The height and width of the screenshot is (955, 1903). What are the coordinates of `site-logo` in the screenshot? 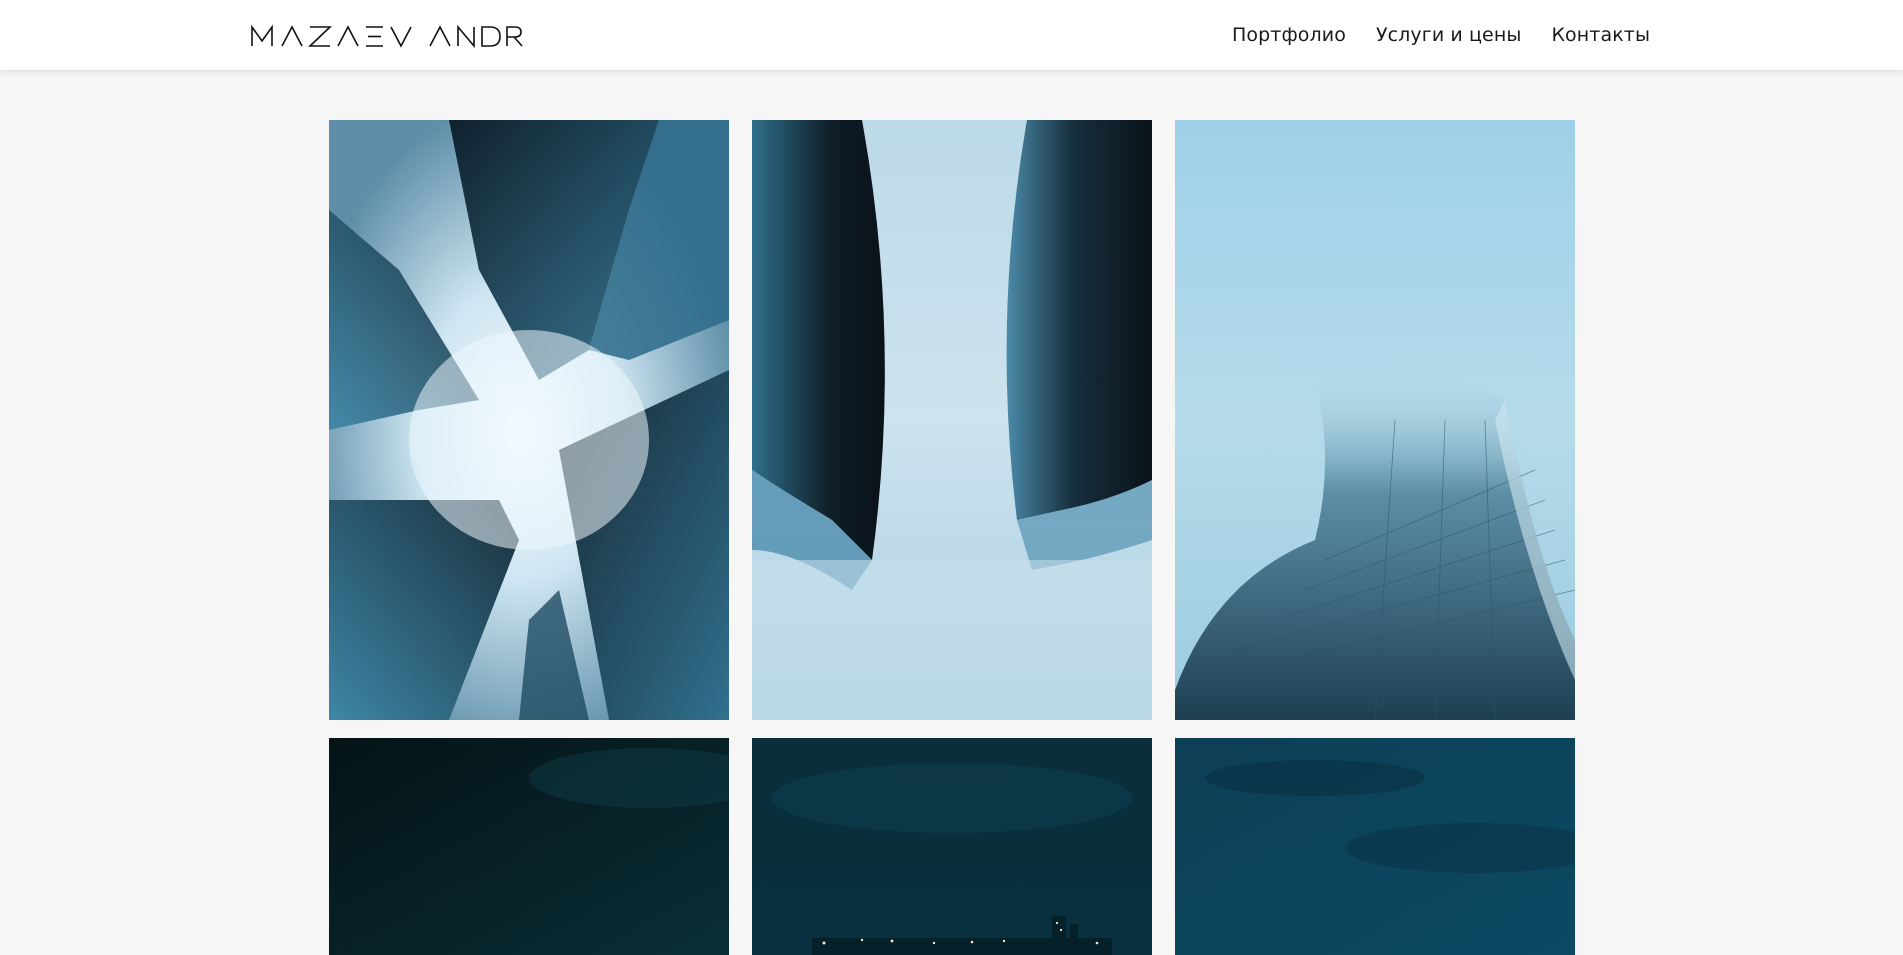 It's located at (387, 36).